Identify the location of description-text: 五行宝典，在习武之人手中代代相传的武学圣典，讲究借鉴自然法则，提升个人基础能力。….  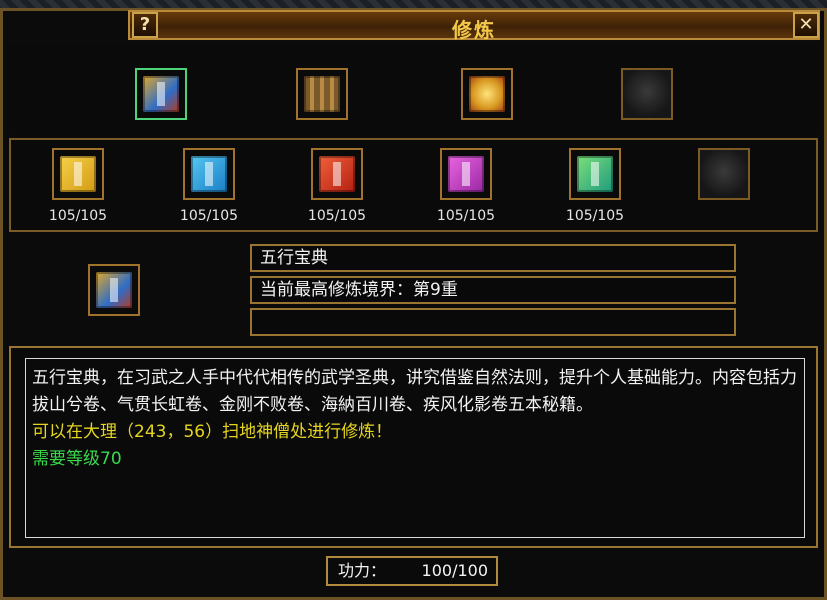
(414, 391).